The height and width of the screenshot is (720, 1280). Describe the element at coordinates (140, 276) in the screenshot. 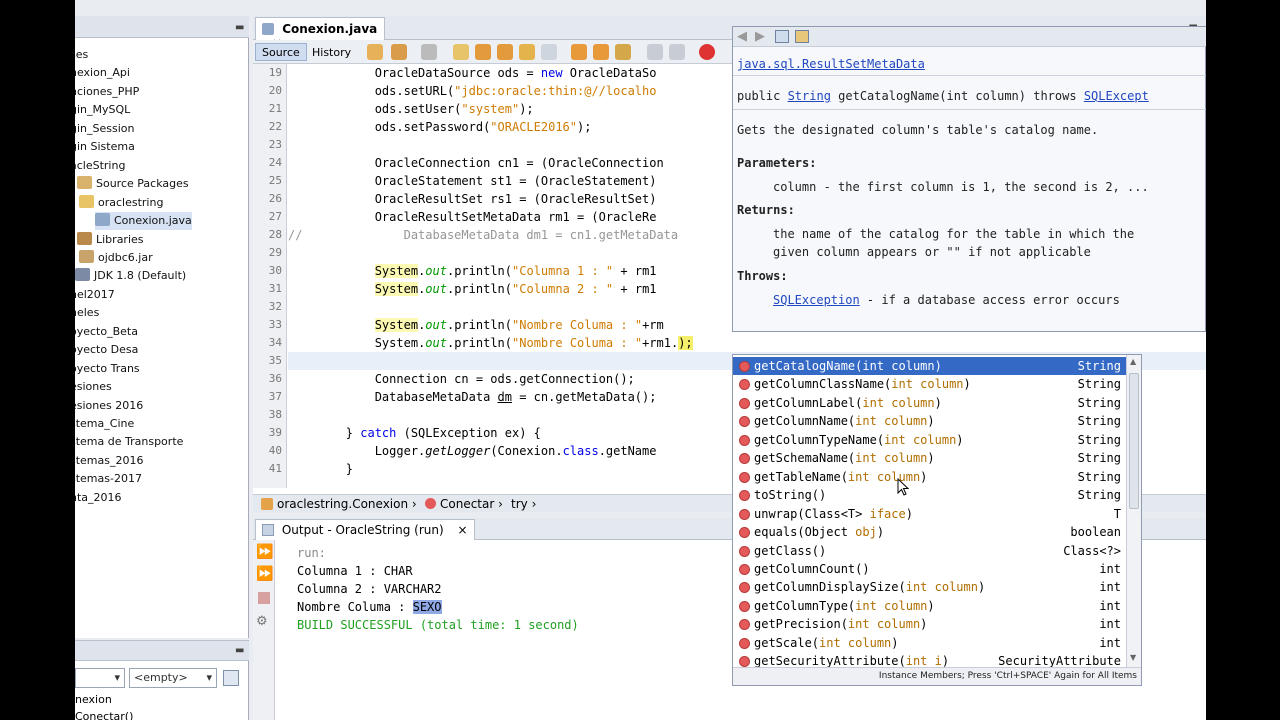

I see `tree-item-label: JDK 1.8 (Default)` at that location.